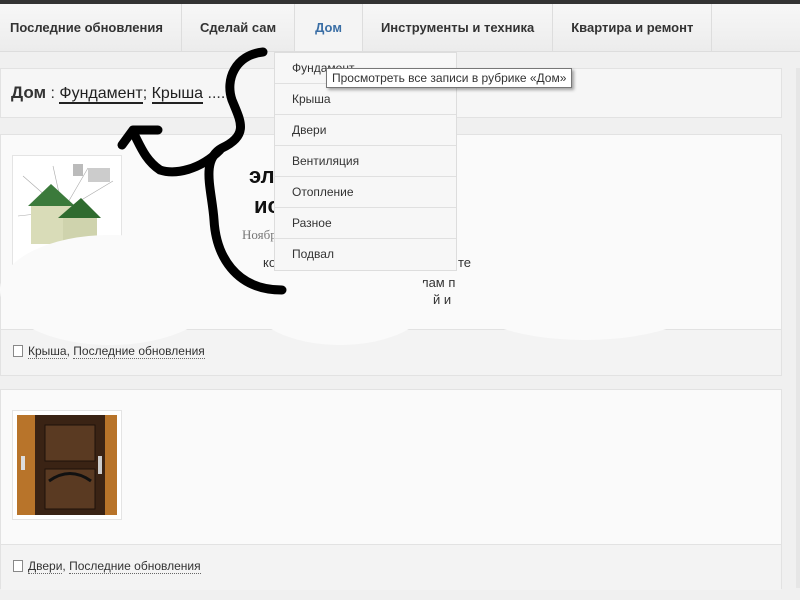  Describe the element at coordinates (391, 567) in the screenshot. I see `post-categories: Двери, Последние обновления` at that location.